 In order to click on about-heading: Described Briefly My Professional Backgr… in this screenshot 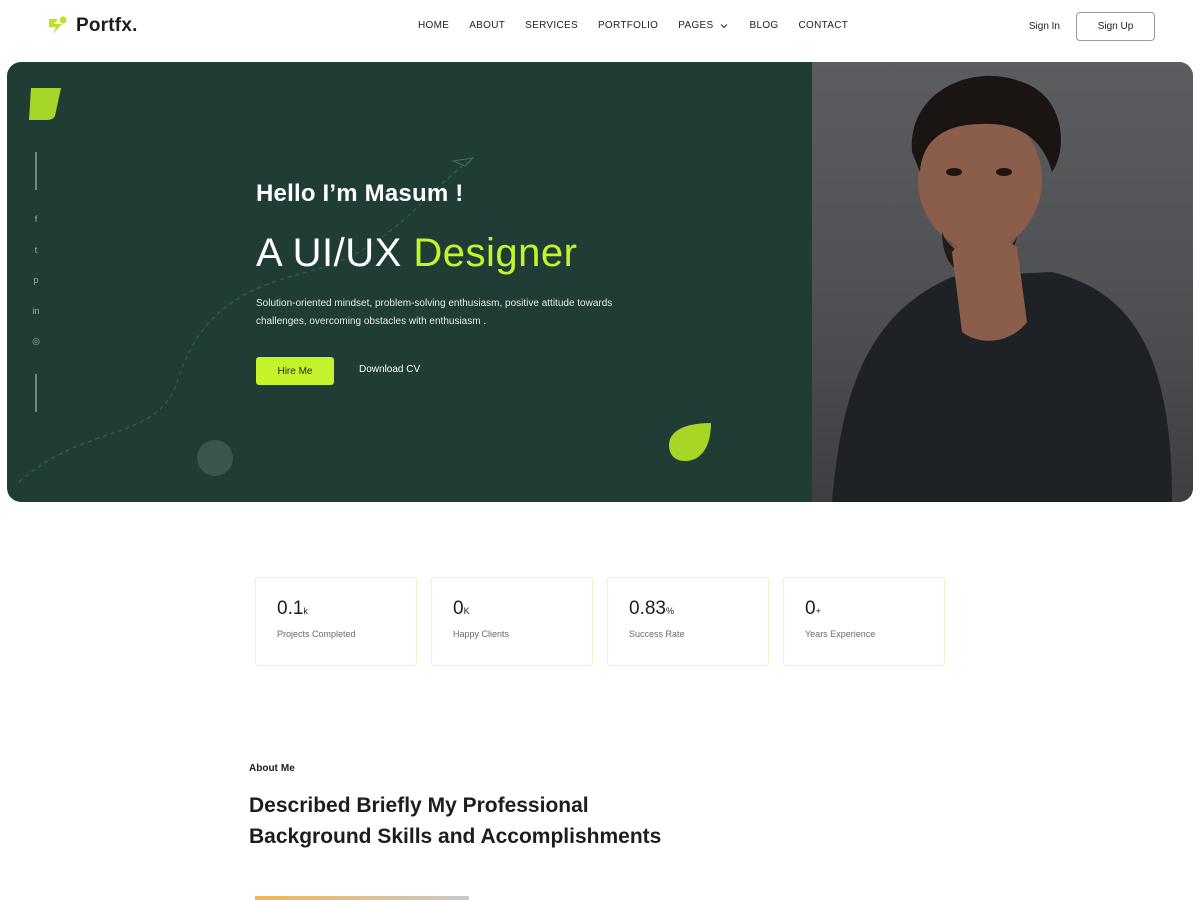, I will do `click(455, 821)`.